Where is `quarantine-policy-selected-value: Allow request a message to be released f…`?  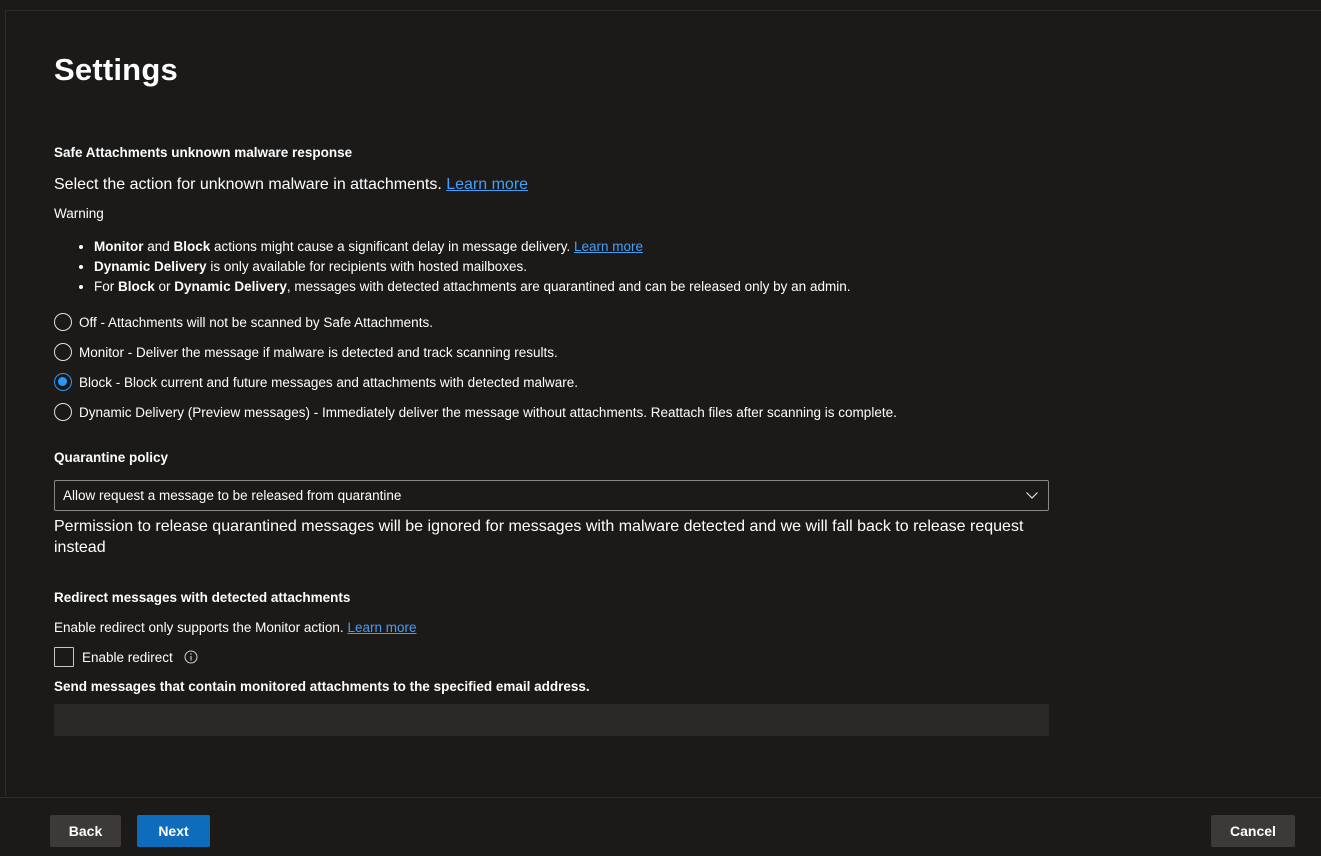
quarantine-policy-selected-value: Allow request a message to be released f… is located at coordinates (232, 495).